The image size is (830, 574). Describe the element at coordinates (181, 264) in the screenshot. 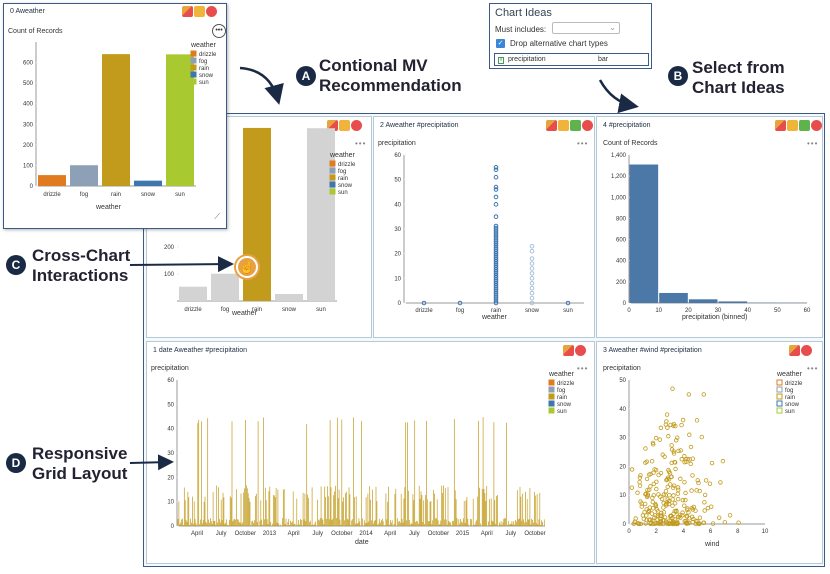

I see `arrow-c` at that location.